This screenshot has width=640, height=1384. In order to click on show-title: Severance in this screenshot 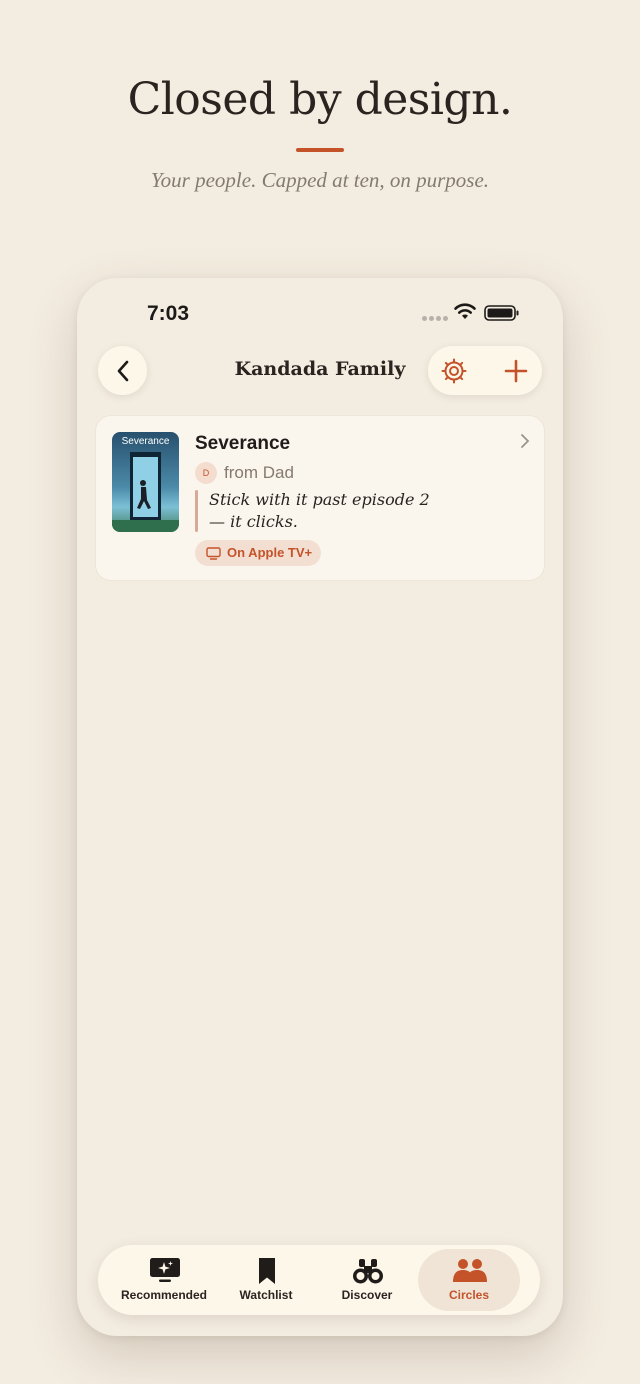, I will do `click(243, 443)`.